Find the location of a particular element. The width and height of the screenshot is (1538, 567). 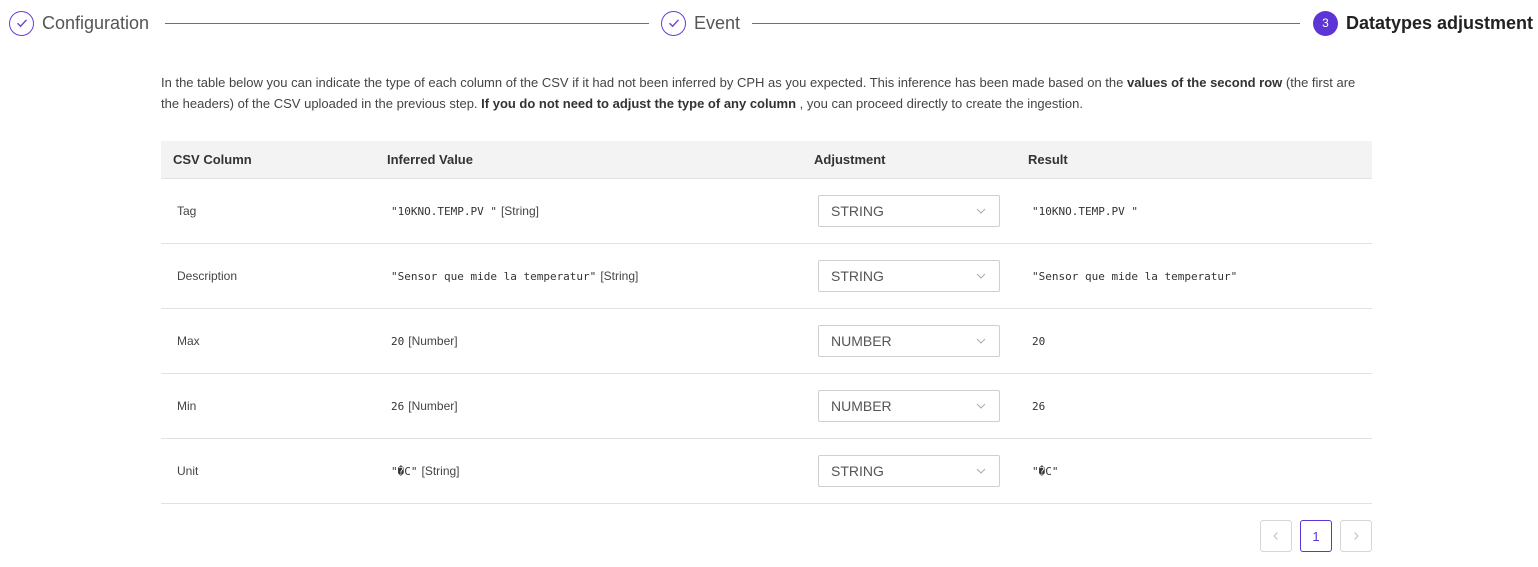

result-cell: "�C" is located at coordinates (1045, 471).